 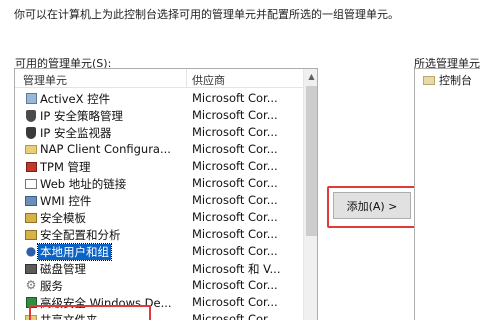 I want to click on snapin-name: 安全配置和分析, so click(x=80, y=235).